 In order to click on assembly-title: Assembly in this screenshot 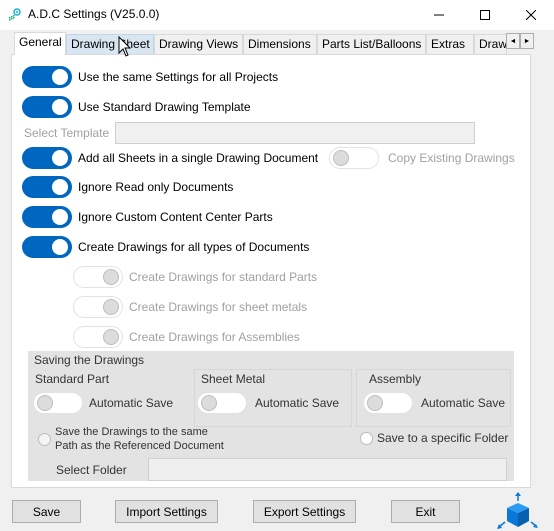, I will do `click(395, 379)`.